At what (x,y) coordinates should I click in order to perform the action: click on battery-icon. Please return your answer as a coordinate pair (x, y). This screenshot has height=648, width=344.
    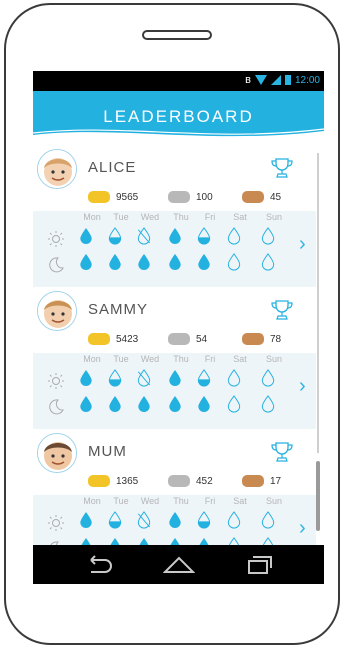
    Looking at the image, I should click on (287, 80).